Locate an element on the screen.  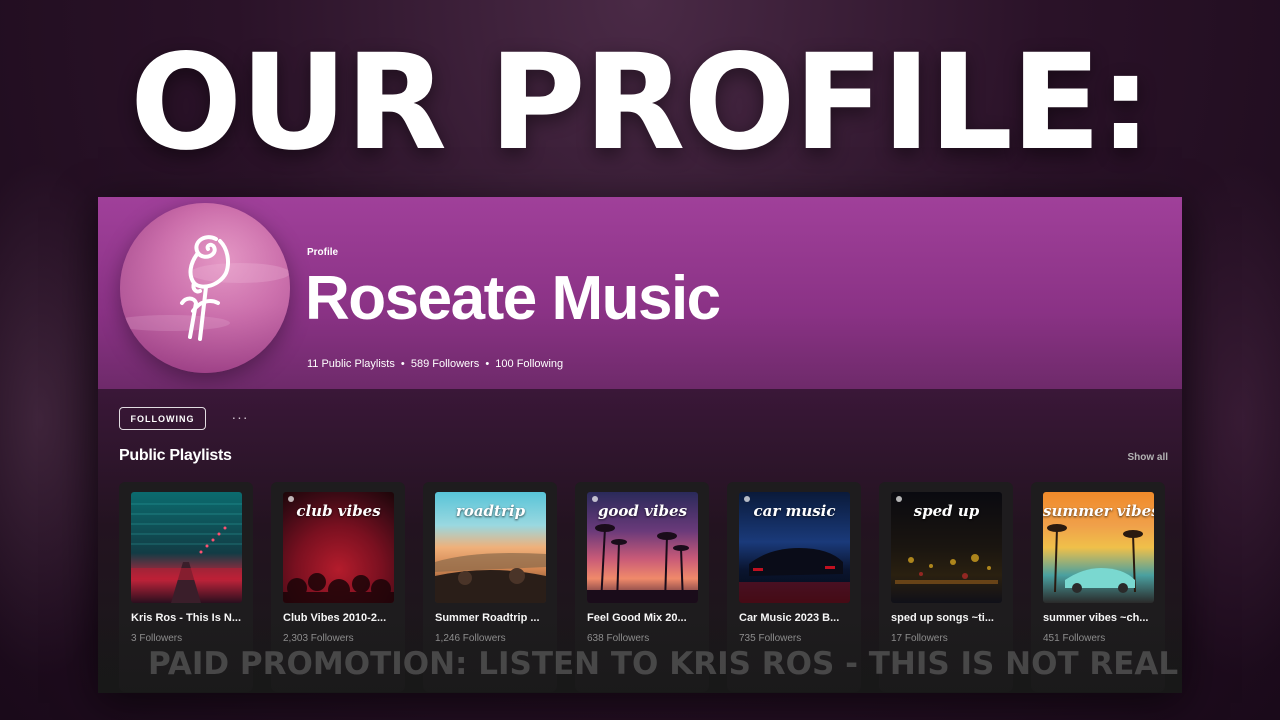
playlist-followers: 1,246 Followers is located at coordinates (470, 638).